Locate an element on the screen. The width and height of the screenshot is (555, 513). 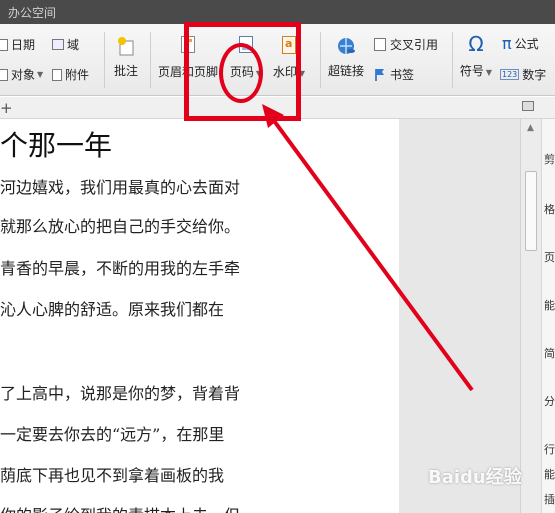
baidu-watermark: Baidu经验 is located at coordinates (475, 477).